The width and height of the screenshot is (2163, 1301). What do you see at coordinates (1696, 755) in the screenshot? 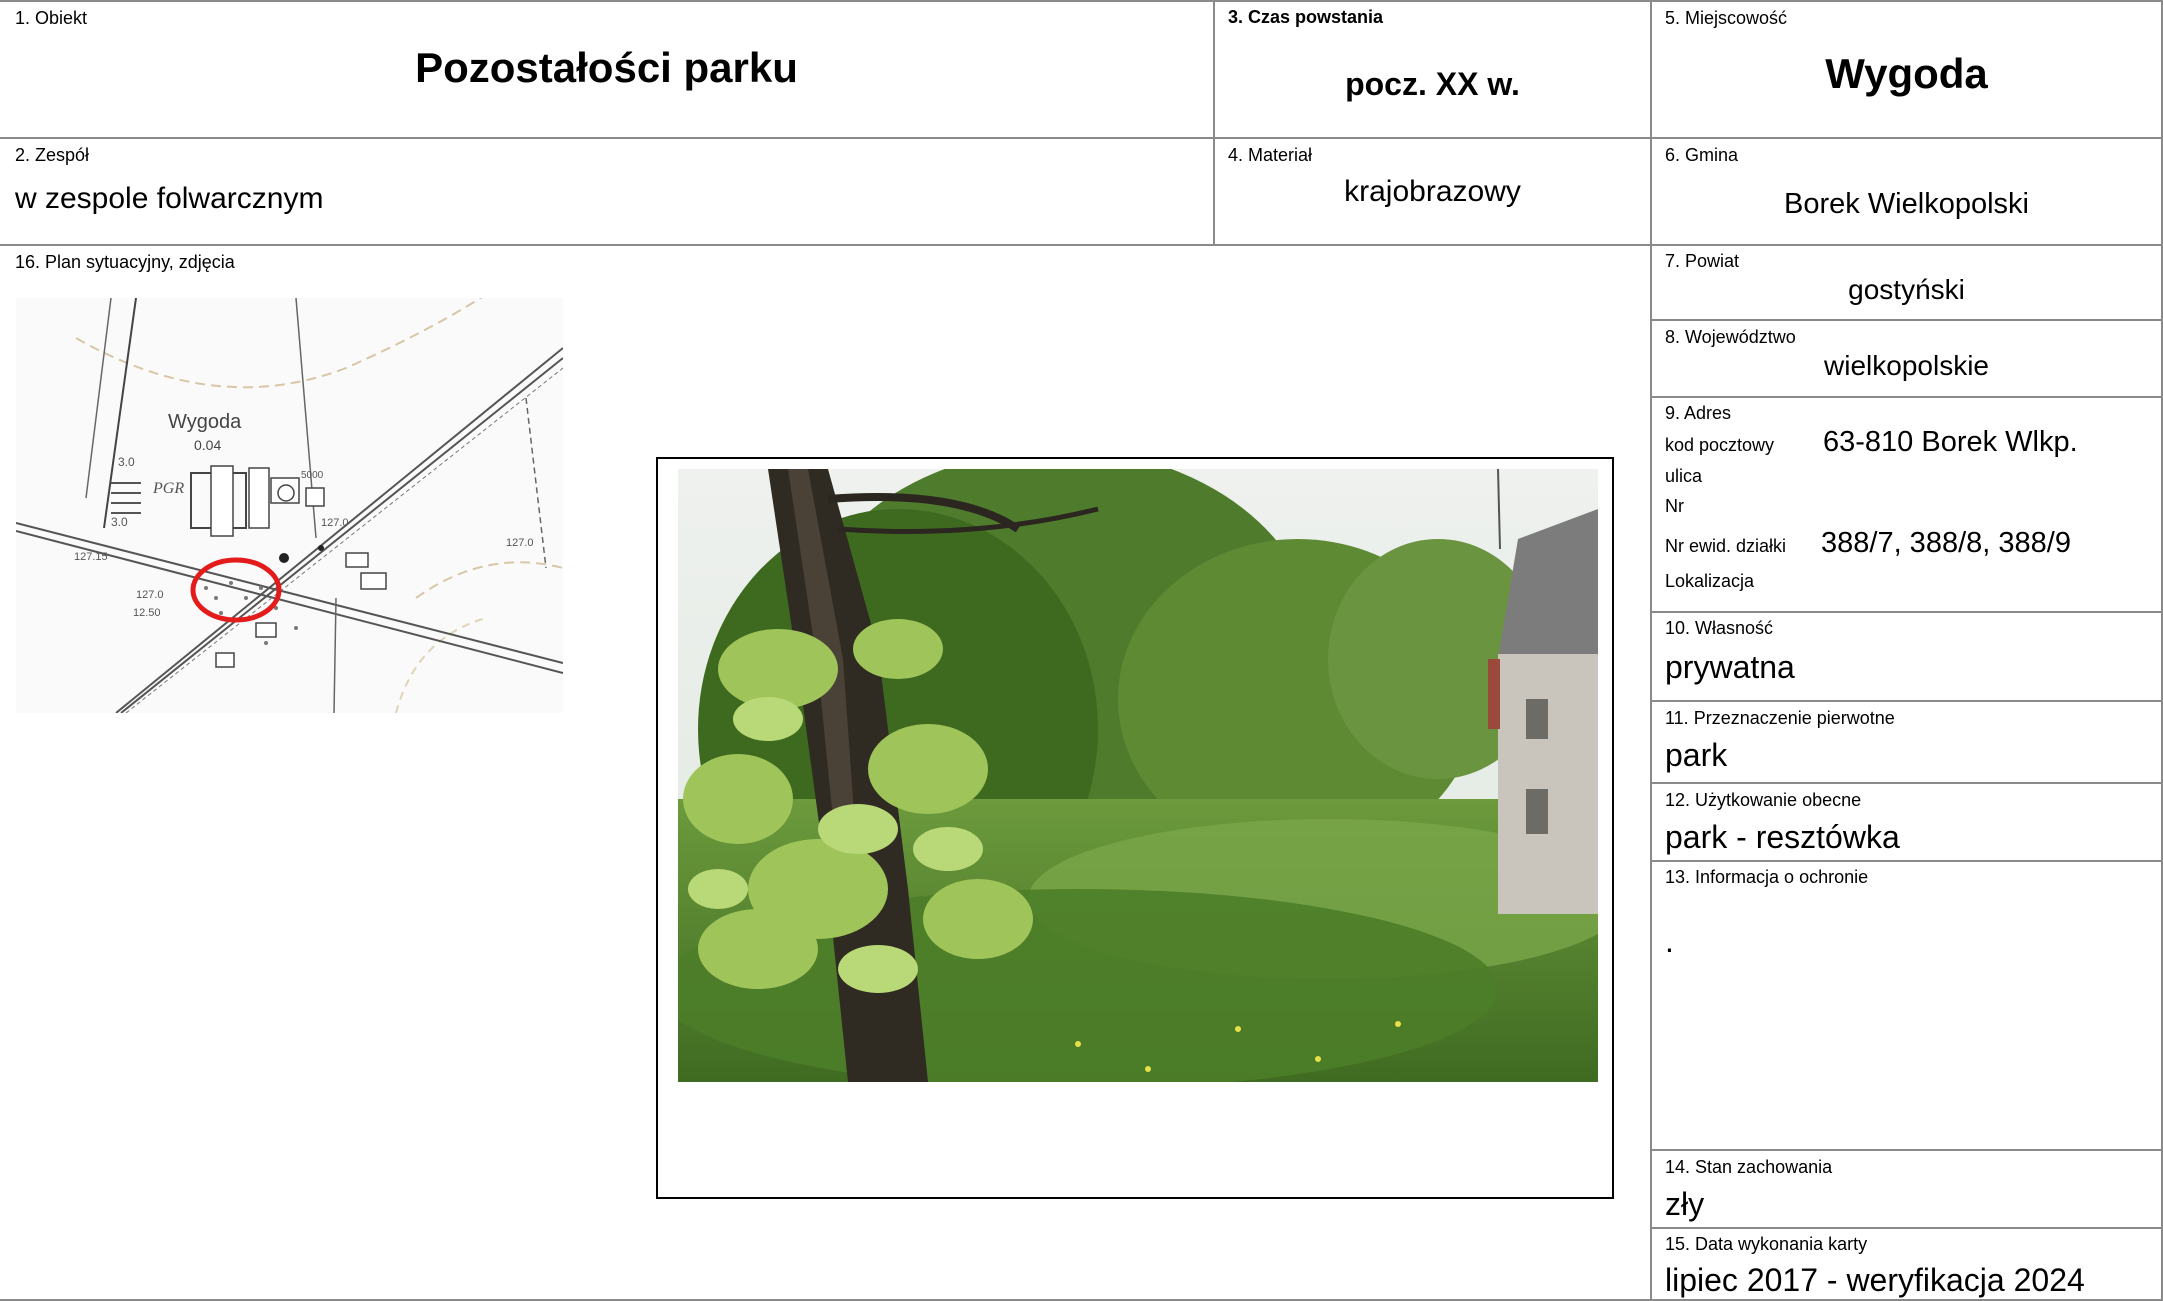
I see `przeznaczenie-value: park` at bounding box center [1696, 755].